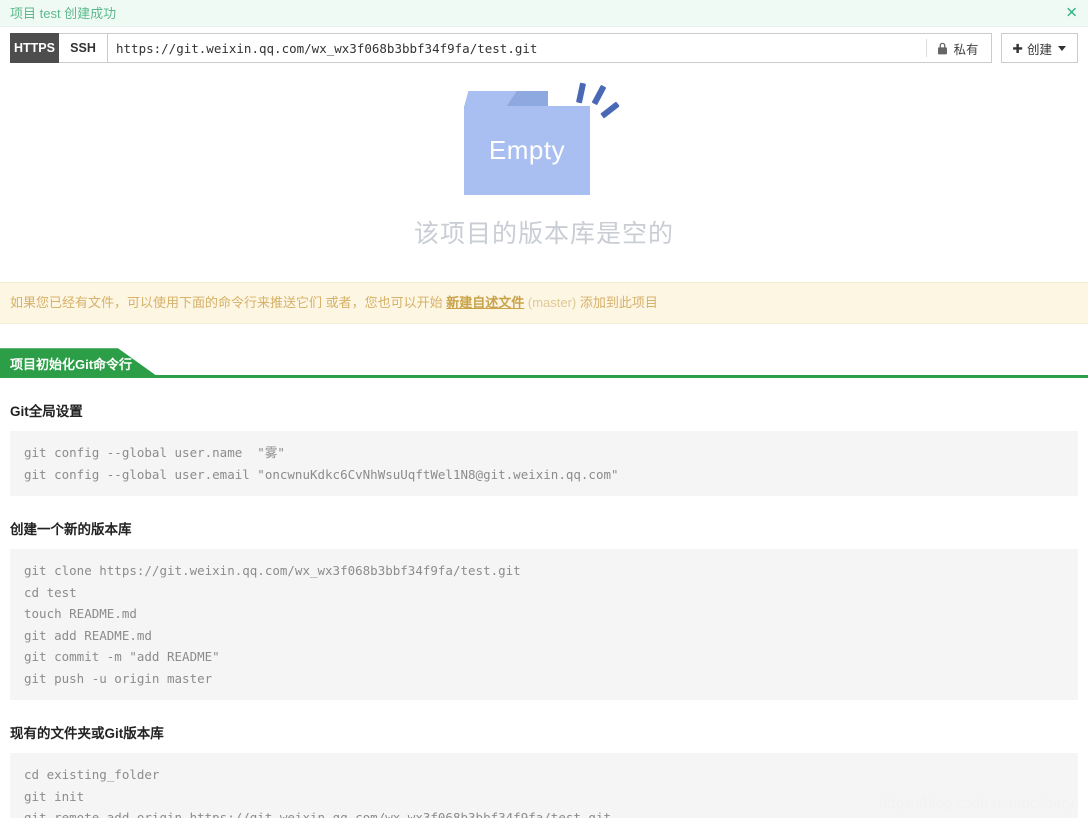  What do you see at coordinates (552, 302) in the screenshot?
I see `notice-branch: (master)` at bounding box center [552, 302].